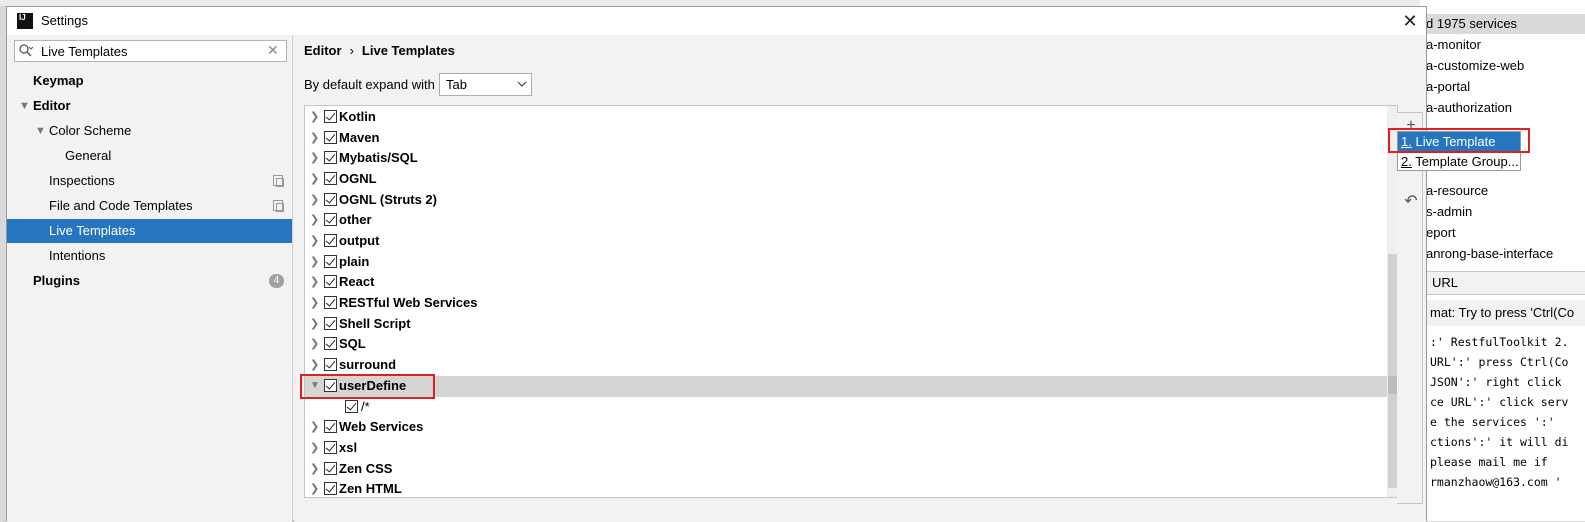 The image size is (1585, 522). I want to click on template-checkbox, so click(351, 406).